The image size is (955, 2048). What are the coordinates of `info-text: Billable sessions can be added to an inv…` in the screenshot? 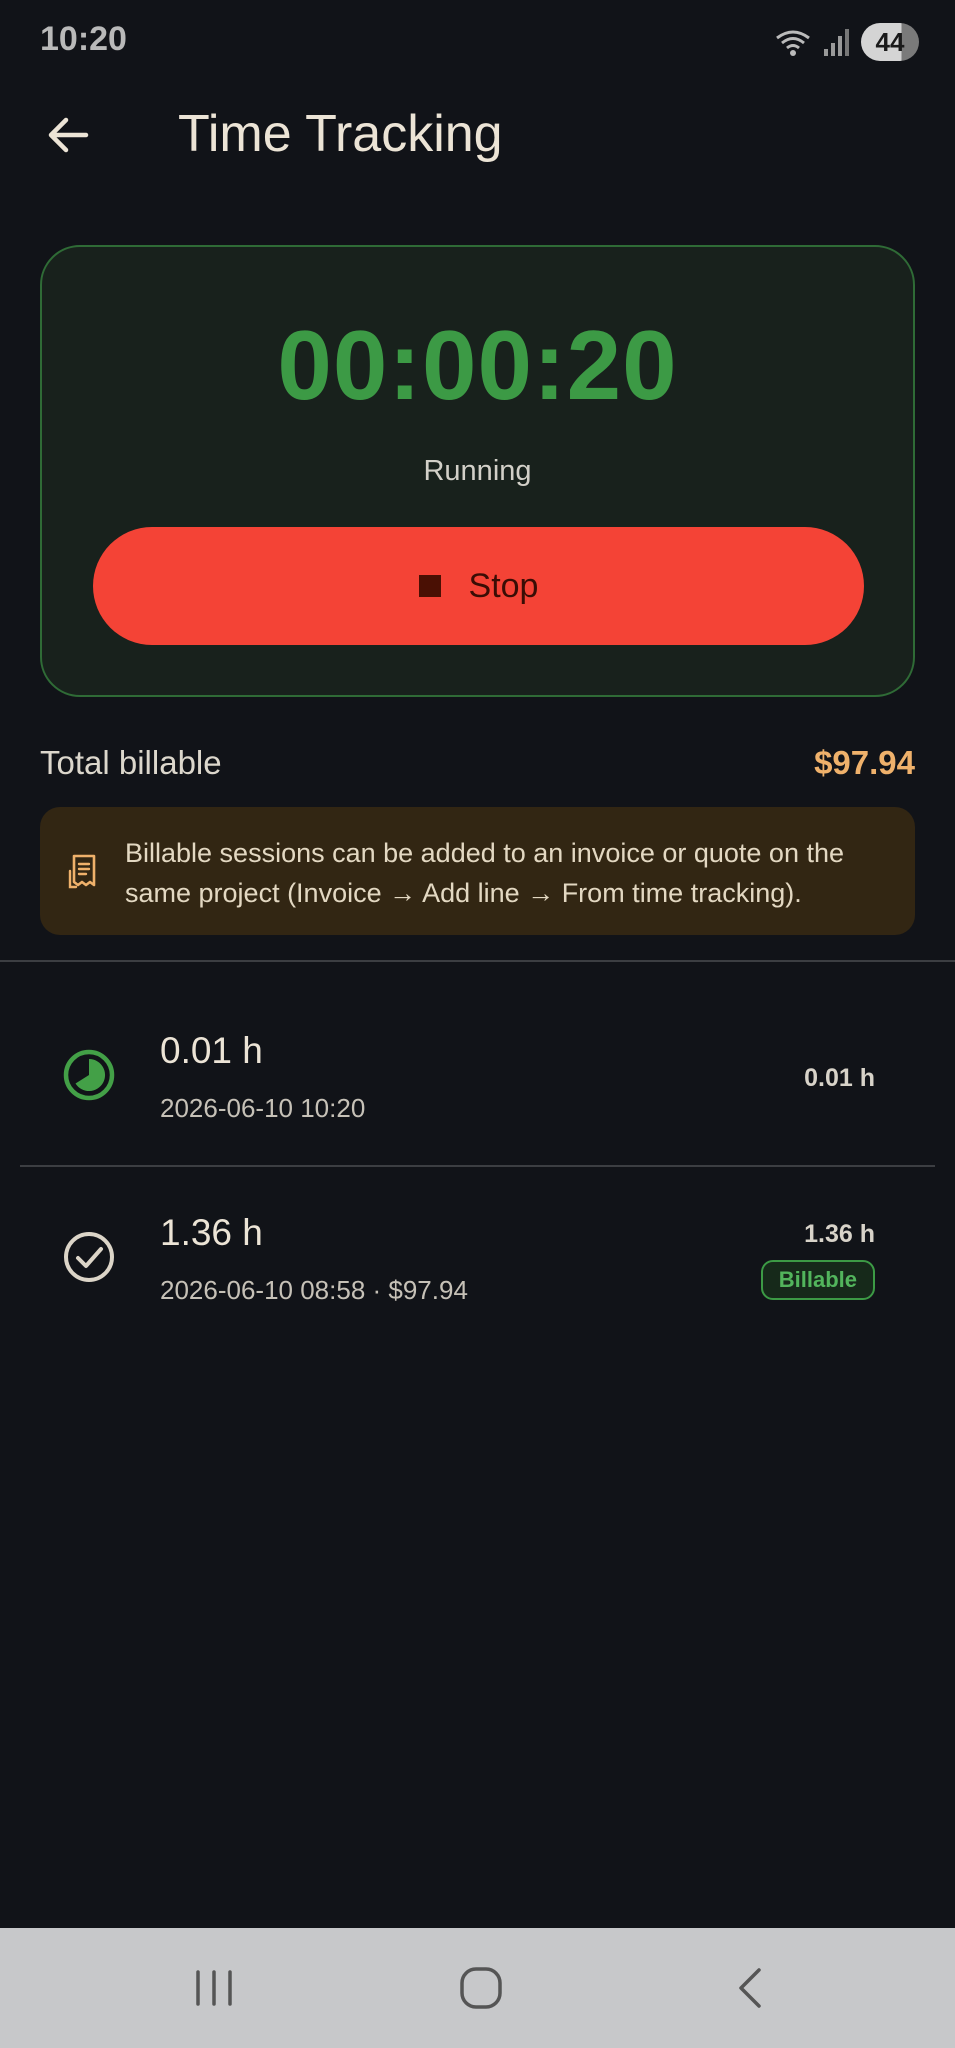 It's located at (484, 873).